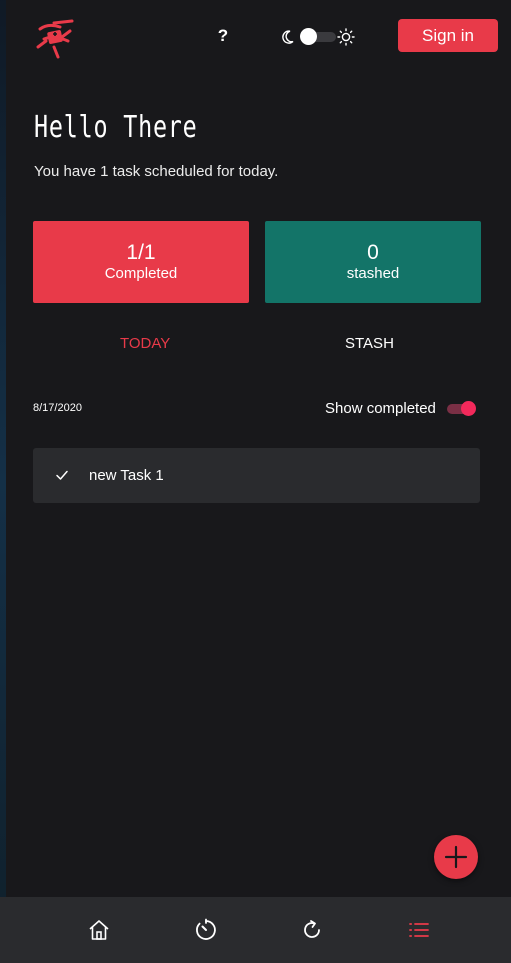  What do you see at coordinates (369, 343) in the screenshot?
I see `tab-stash: STASH` at bounding box center [369, 343].